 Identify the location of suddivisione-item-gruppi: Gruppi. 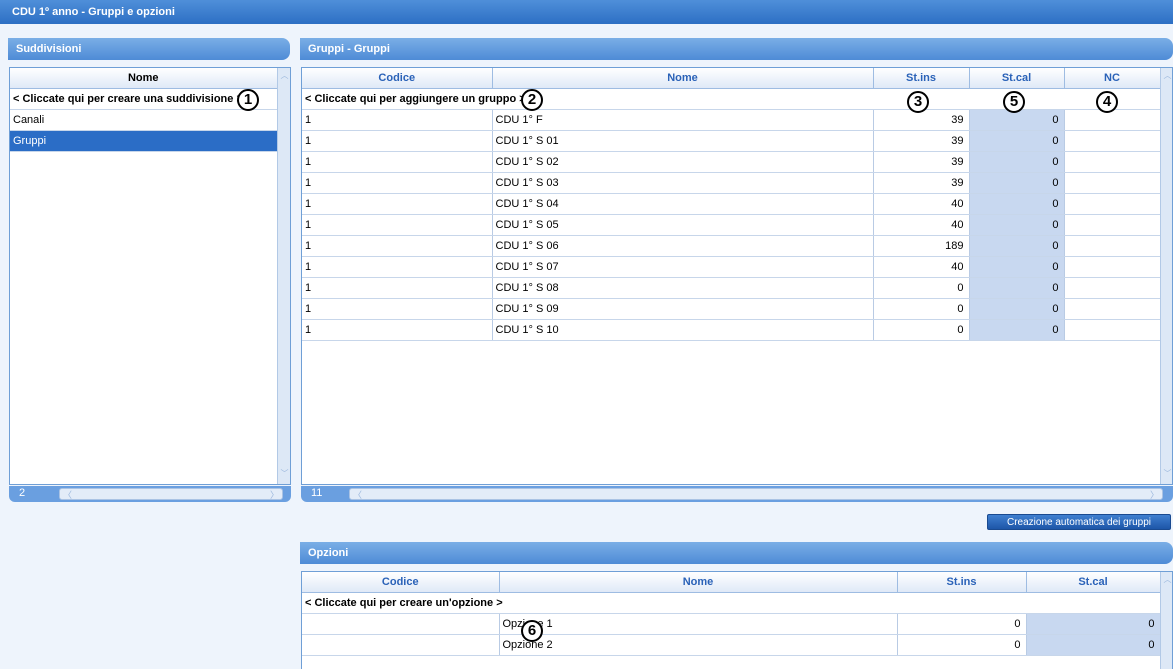
(144, 141).